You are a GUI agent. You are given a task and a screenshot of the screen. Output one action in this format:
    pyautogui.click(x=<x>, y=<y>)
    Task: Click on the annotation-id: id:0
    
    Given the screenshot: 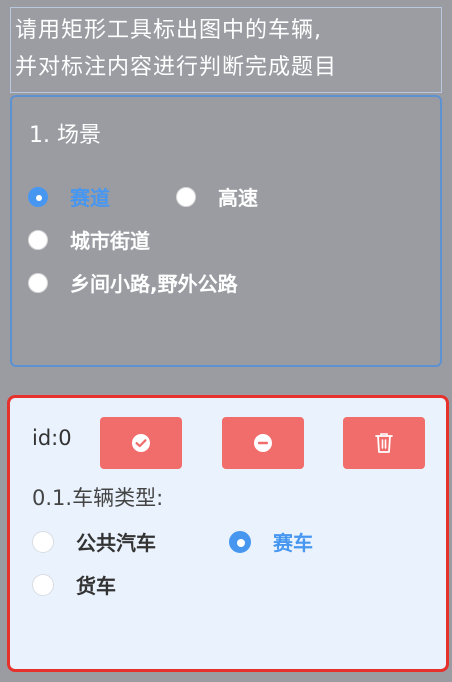 What is the action you would take?
    pyautogui.click(x=52, y=438)
    